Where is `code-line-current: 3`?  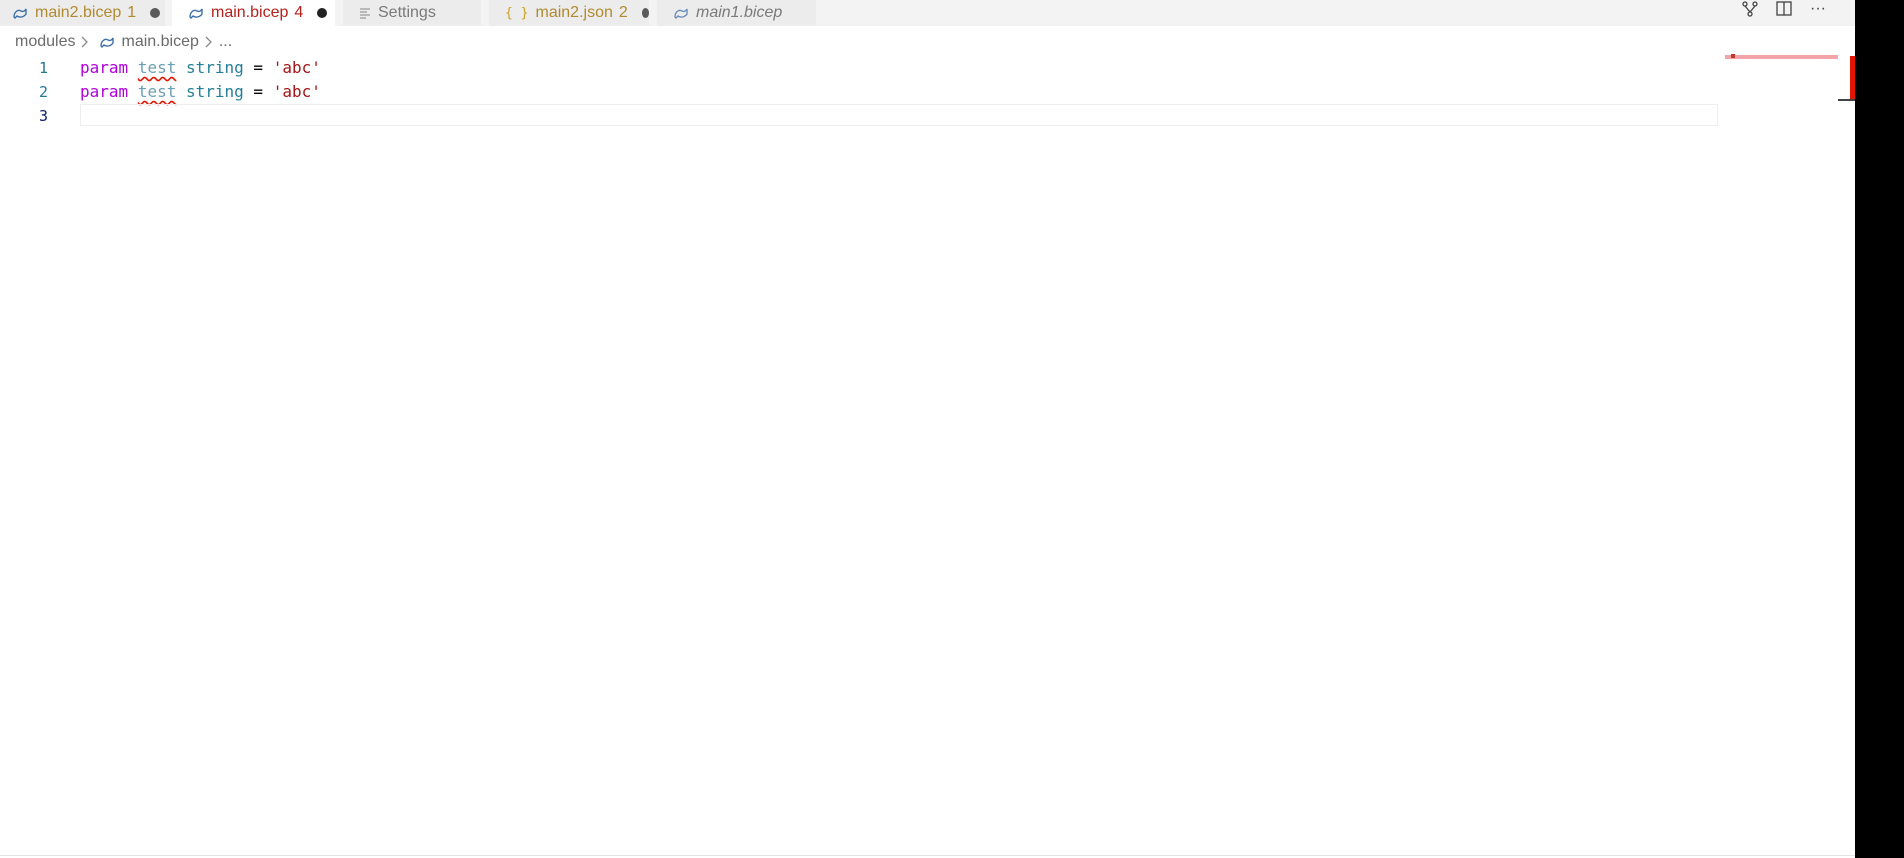 code-line-current: 3 is located at coordinates (859, 116).